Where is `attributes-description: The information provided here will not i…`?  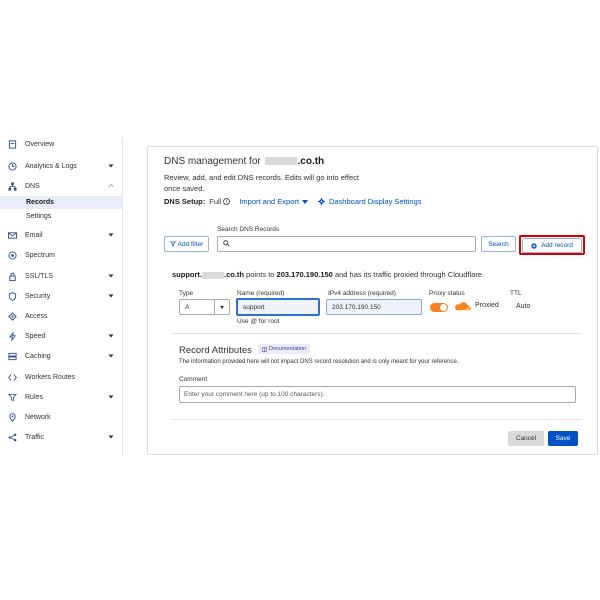
attributes-description: The information provided here will not i… is located at coordinates (319, 362).